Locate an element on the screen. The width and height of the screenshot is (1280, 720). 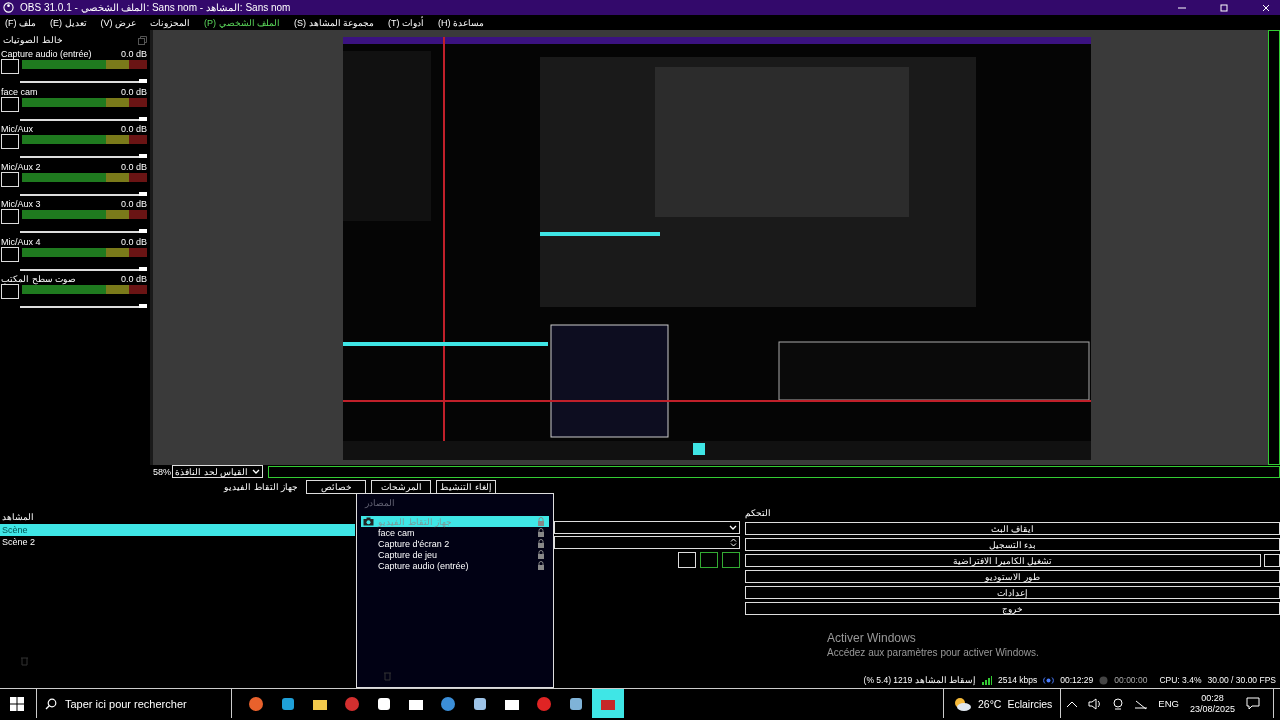
notification-icon is located at coordinates (1253, 703).